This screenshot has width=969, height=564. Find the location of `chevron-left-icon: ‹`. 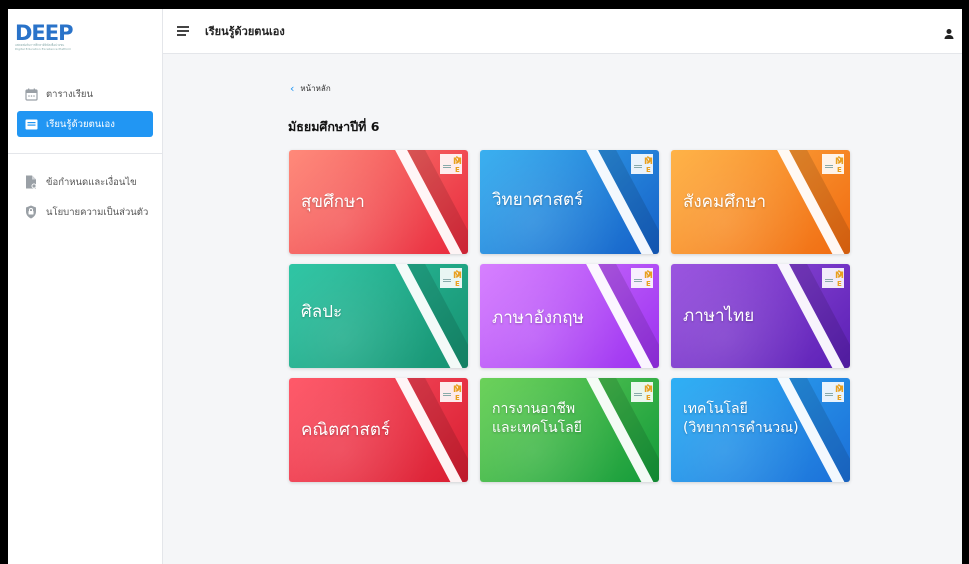

chevron-left-icon: ‹ is located at coordinates (292, 88).